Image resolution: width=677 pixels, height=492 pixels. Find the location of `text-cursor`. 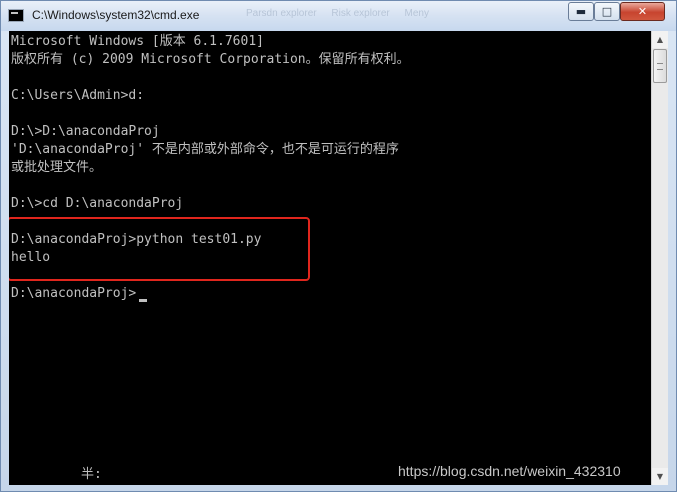

text-cursor is located at coordinates (143, 300).